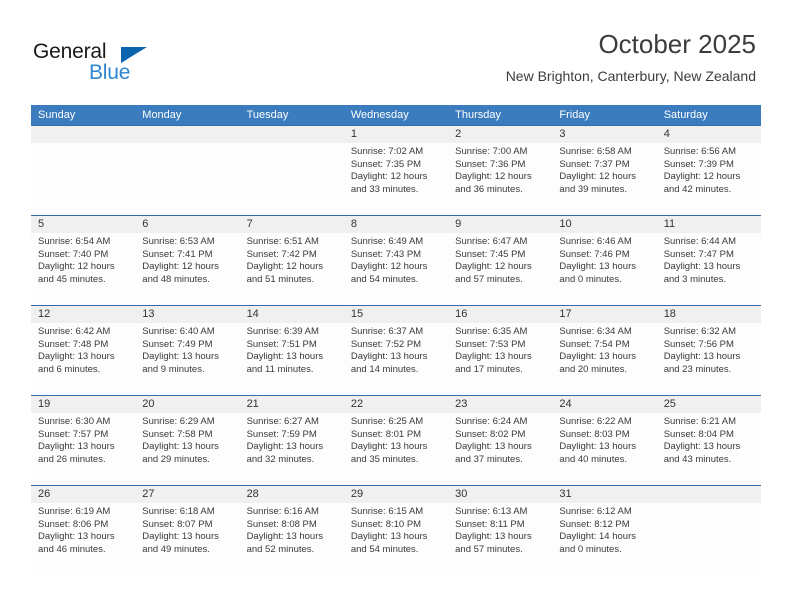  Describe the element at coordinates (386, 344) in the screenshot. I see `sunset-text: Sunset: 7:52 PM` at that location.